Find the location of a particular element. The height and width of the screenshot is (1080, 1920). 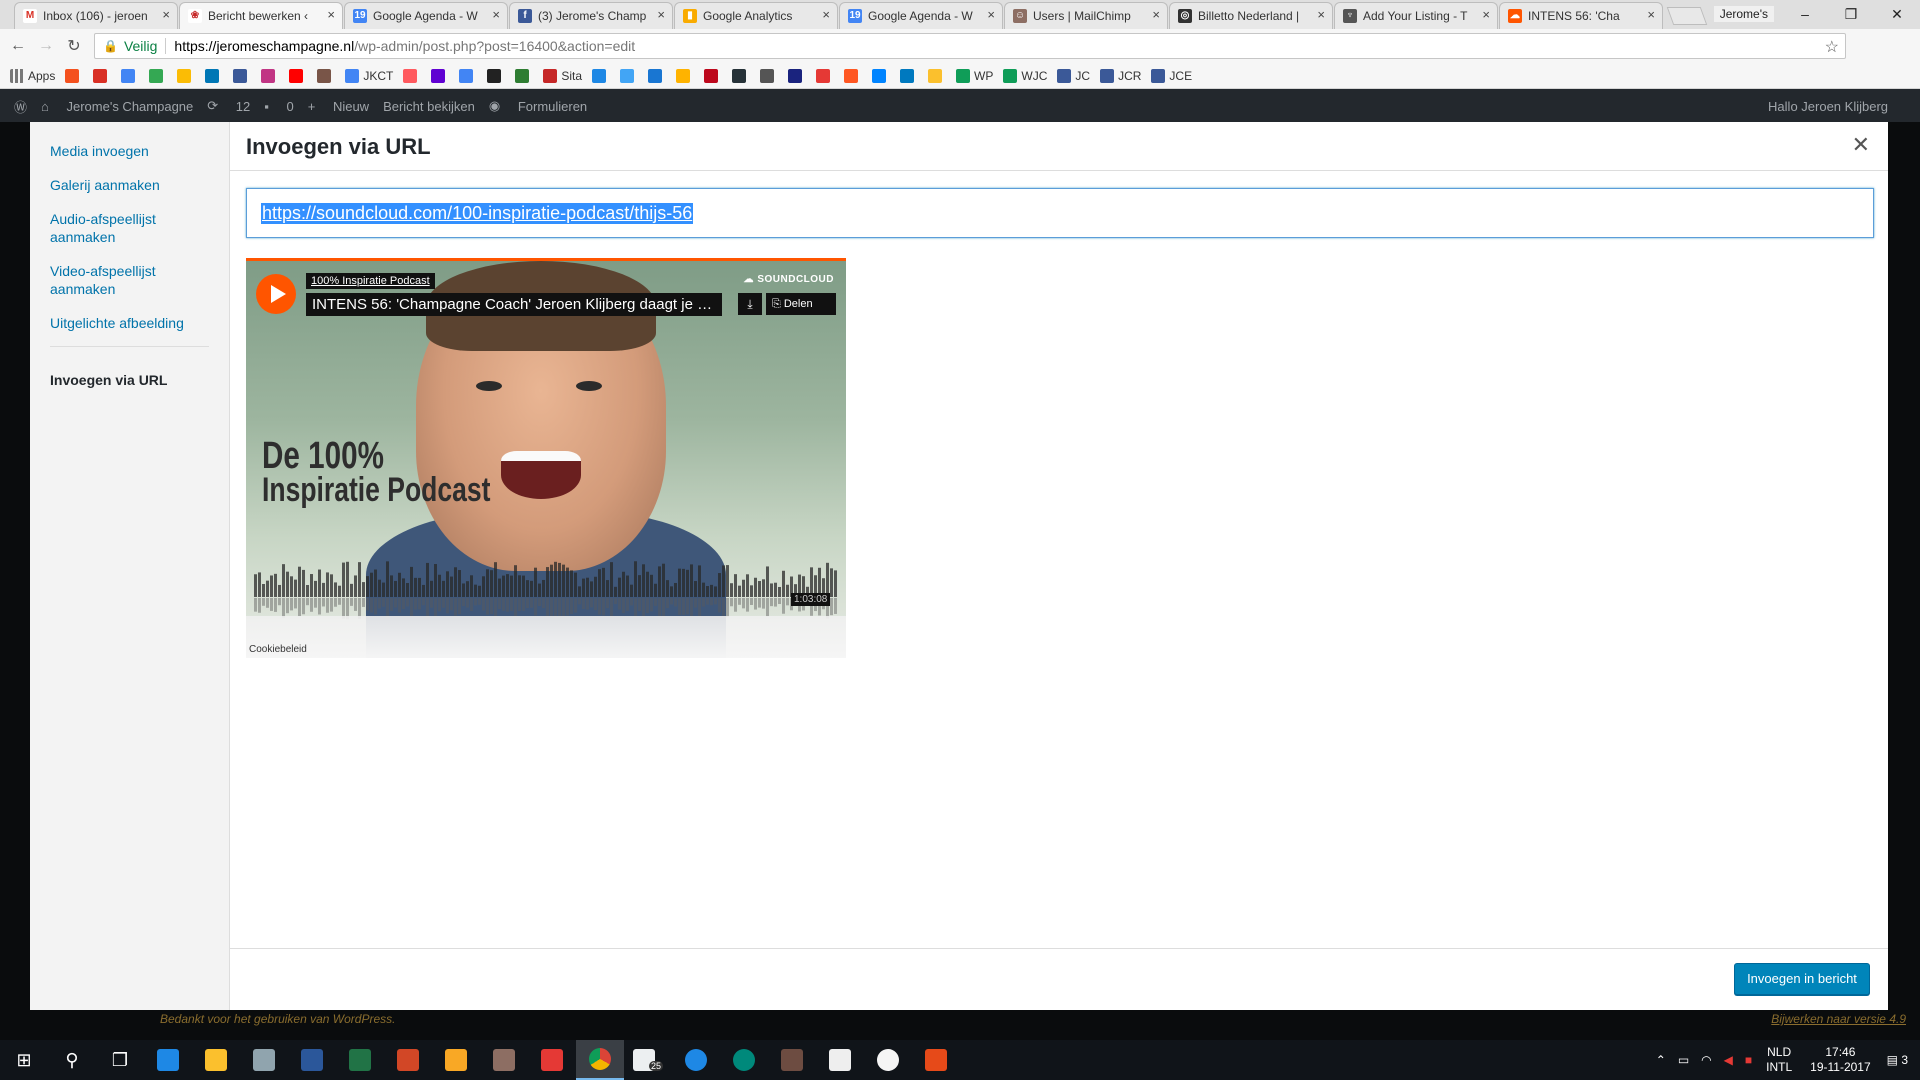

site-name-link: ⌂ Jerome's Champagne is located at coordinates (117, 106).